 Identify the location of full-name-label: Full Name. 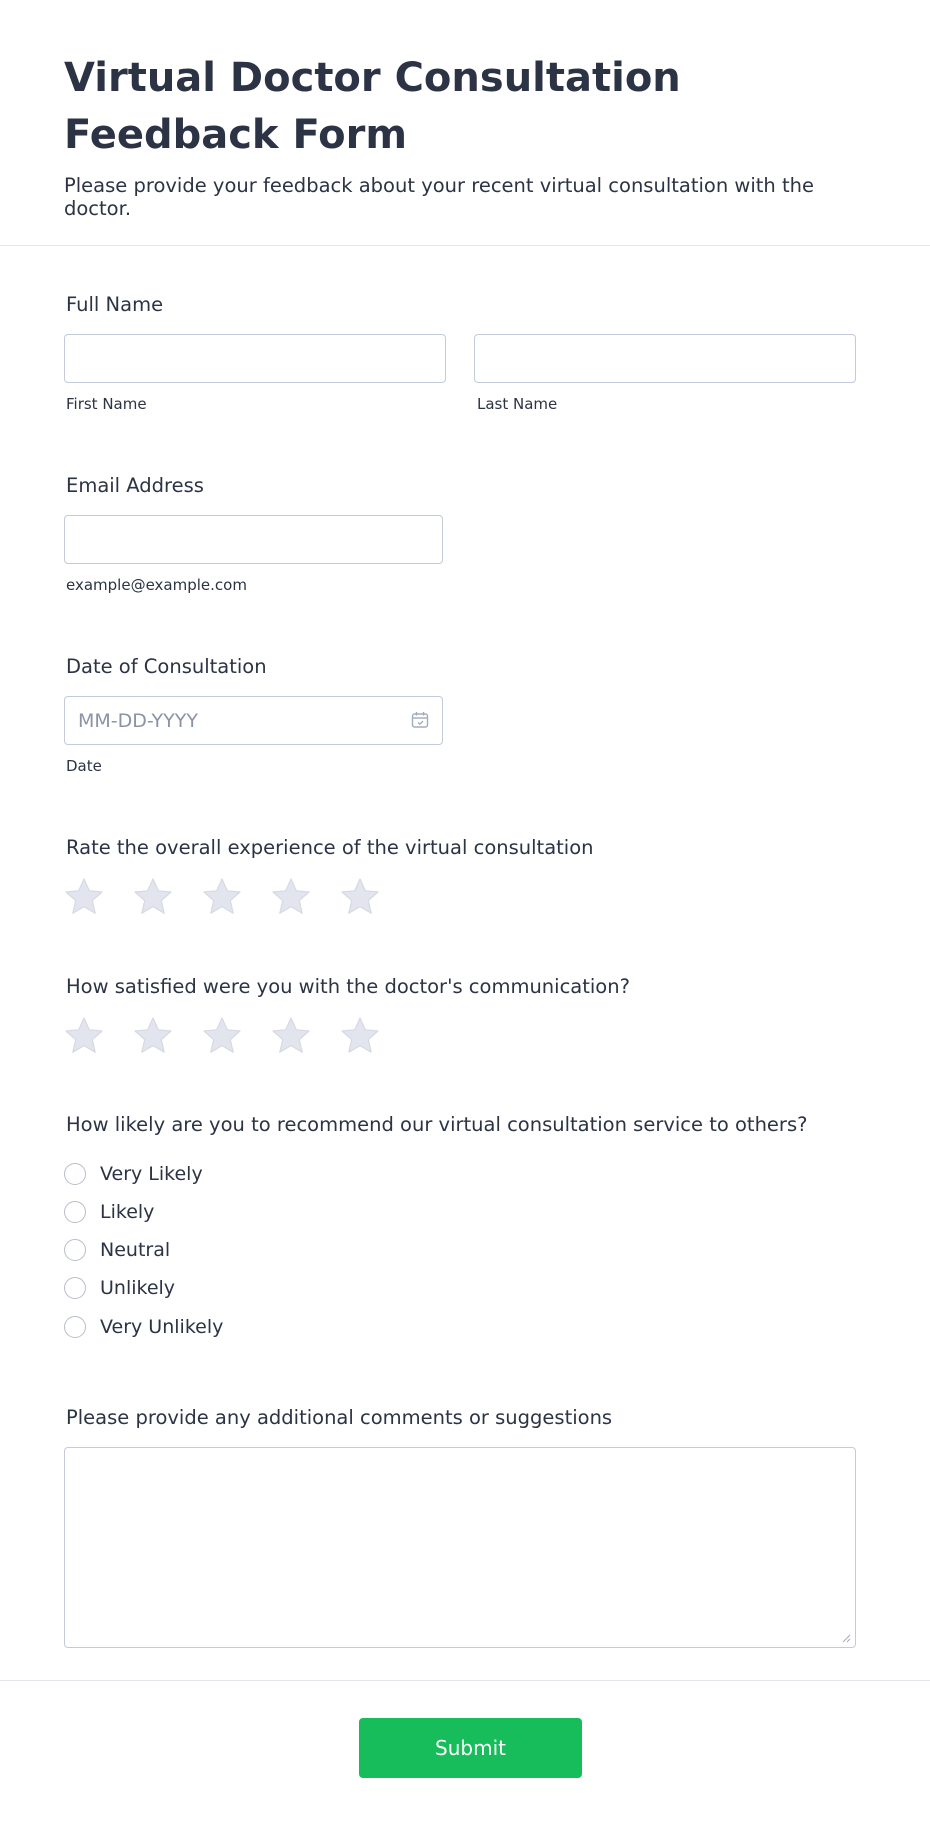
(115, 304).